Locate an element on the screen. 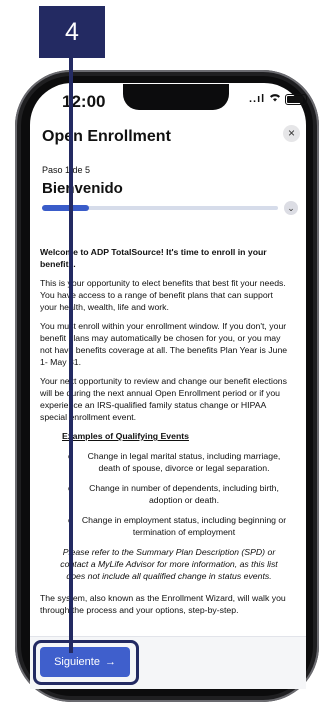 This screenshot has height=702, width=320. expand-steps-button: ⌄ is located at coordinates (291, 208).